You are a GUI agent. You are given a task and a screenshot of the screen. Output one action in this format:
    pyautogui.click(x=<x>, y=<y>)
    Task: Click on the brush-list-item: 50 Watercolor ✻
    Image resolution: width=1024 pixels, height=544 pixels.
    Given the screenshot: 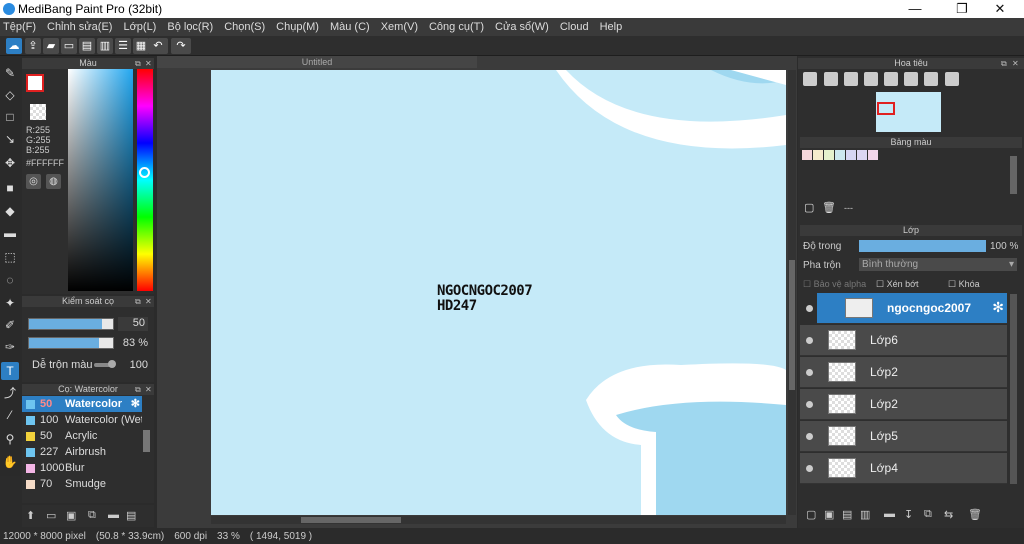 What is the action you would take?
    pyautogui.click(x=82, y=404)
    